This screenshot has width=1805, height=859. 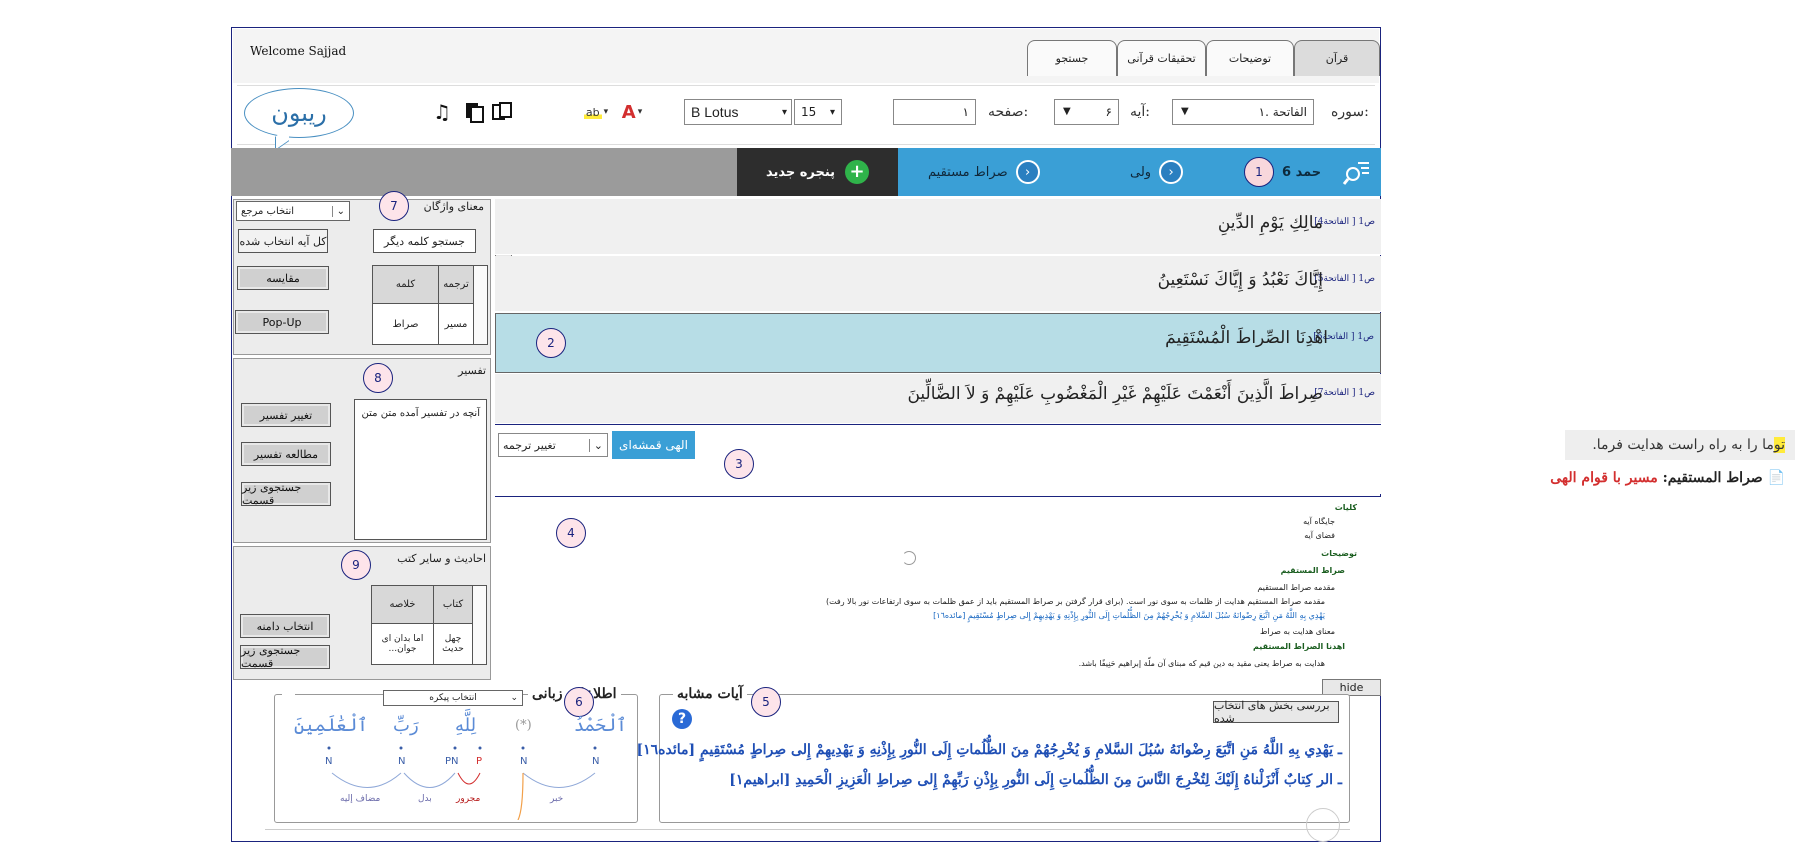 What do you see at coordinates (600, 725) in the screenshot?
I see `grammar-word: ٱلْحَمْدُ` at bounding box center [600, 725].